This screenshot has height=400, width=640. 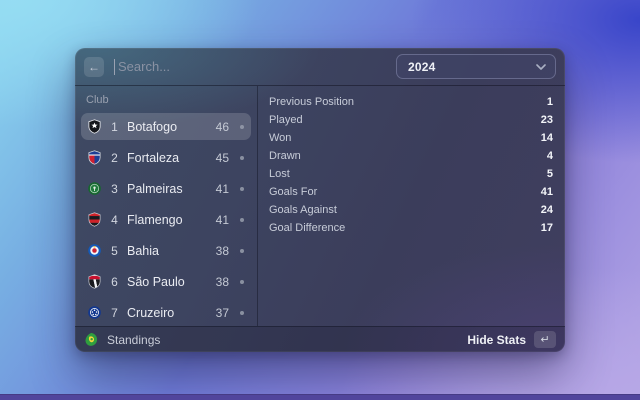 What do you see at coordinates (94, 281) in the screenshot?
I see `sao-paulo-crest-icon` at bounding box center [94, 281].